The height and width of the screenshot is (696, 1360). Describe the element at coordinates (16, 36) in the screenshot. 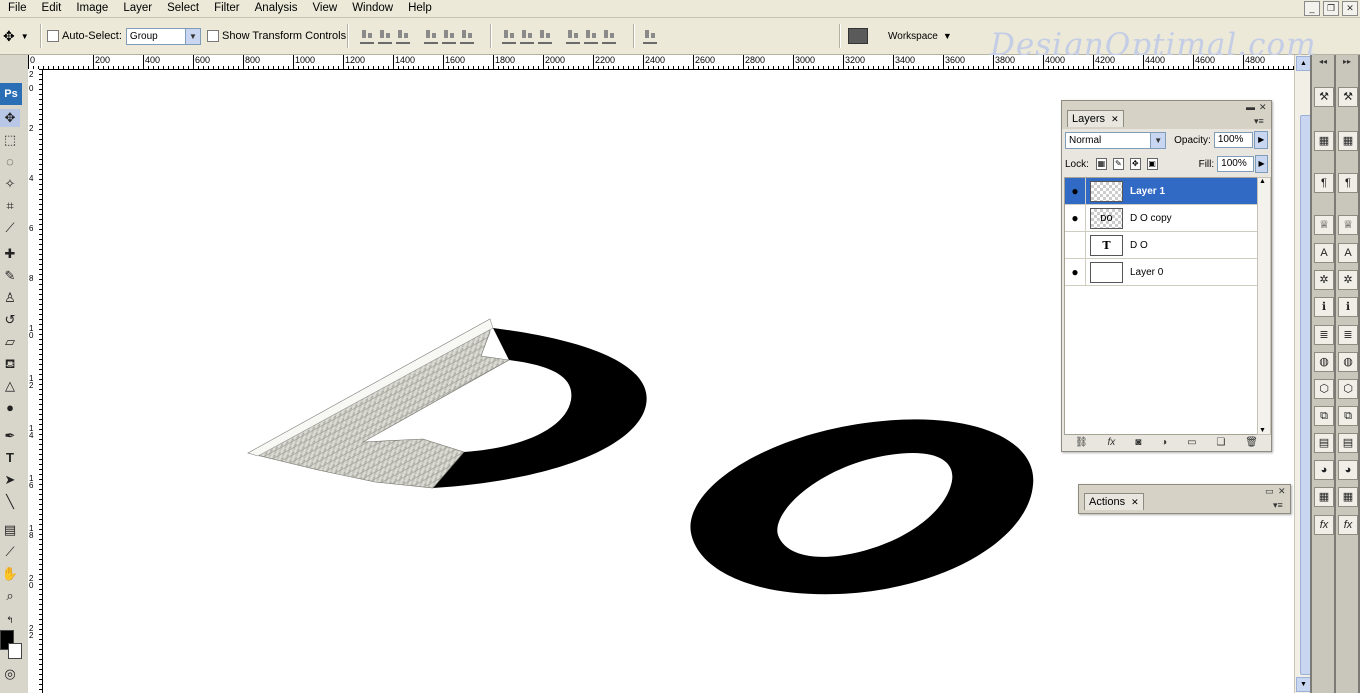

I see `move-tool-preset: ✥ ▼` at that location.